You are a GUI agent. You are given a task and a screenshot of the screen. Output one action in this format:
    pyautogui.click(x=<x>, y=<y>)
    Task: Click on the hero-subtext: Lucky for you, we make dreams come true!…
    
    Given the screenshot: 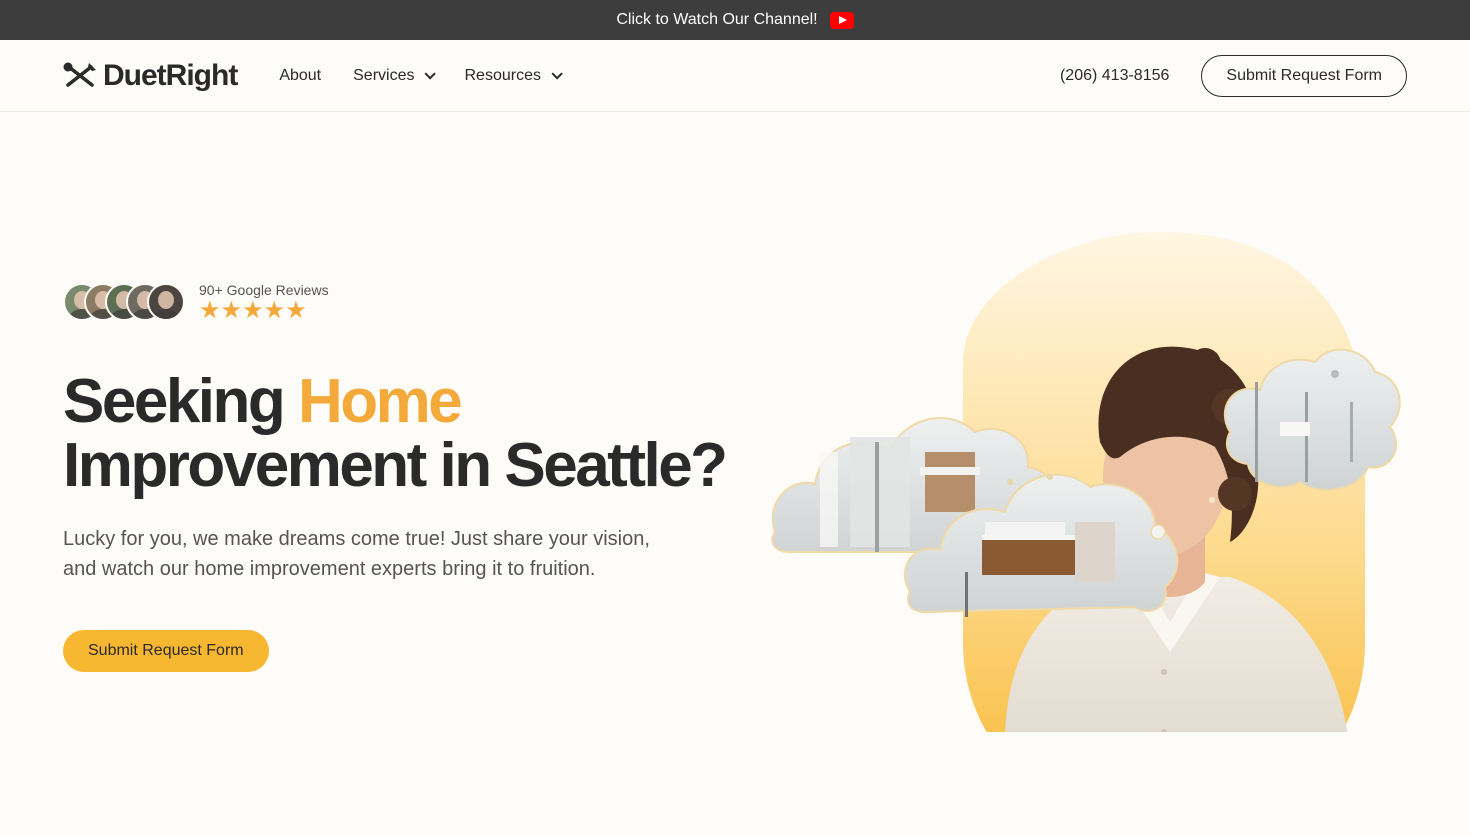 What is the action you would take?
    pyautogui.click(x=356, y=554)
    